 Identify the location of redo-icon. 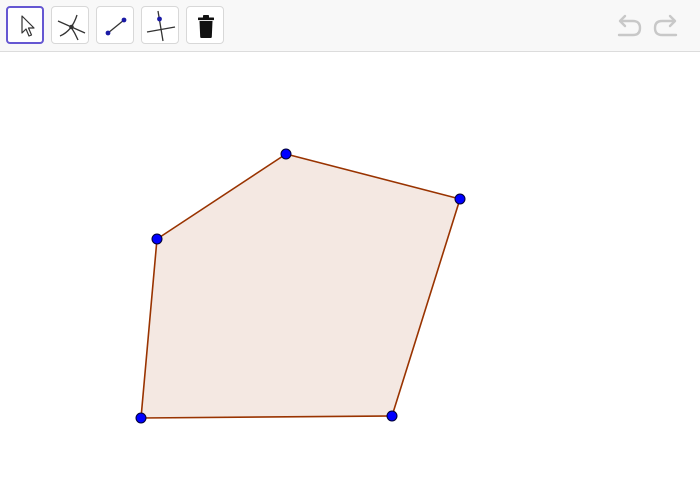
(665, 25).